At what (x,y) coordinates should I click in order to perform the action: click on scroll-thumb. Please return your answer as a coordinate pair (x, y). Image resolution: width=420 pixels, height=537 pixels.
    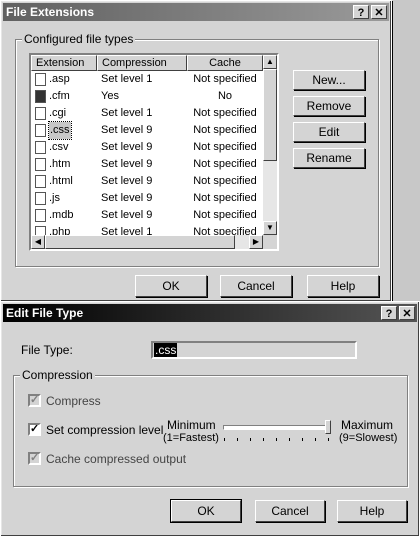
    Looking at the image, I should click on (270, 115).